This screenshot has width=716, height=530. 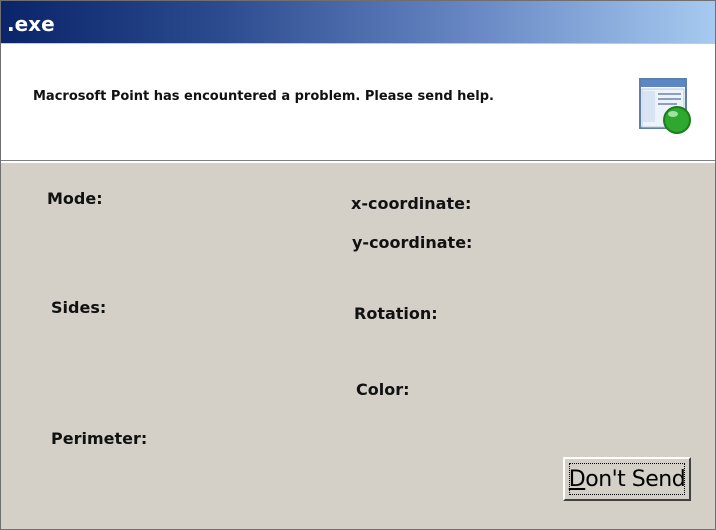 I want to click on application-window-icon, so click(x=665, y=107).